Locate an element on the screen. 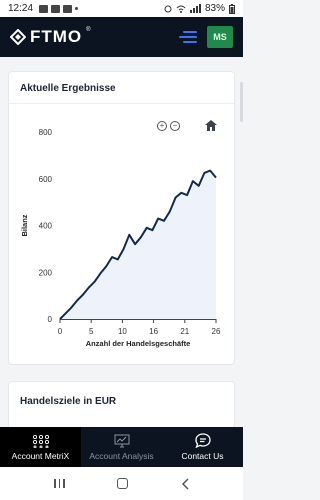 The height and width of the screenshot is (500, 320). avatar: MS is located at coordinates (220, 37).